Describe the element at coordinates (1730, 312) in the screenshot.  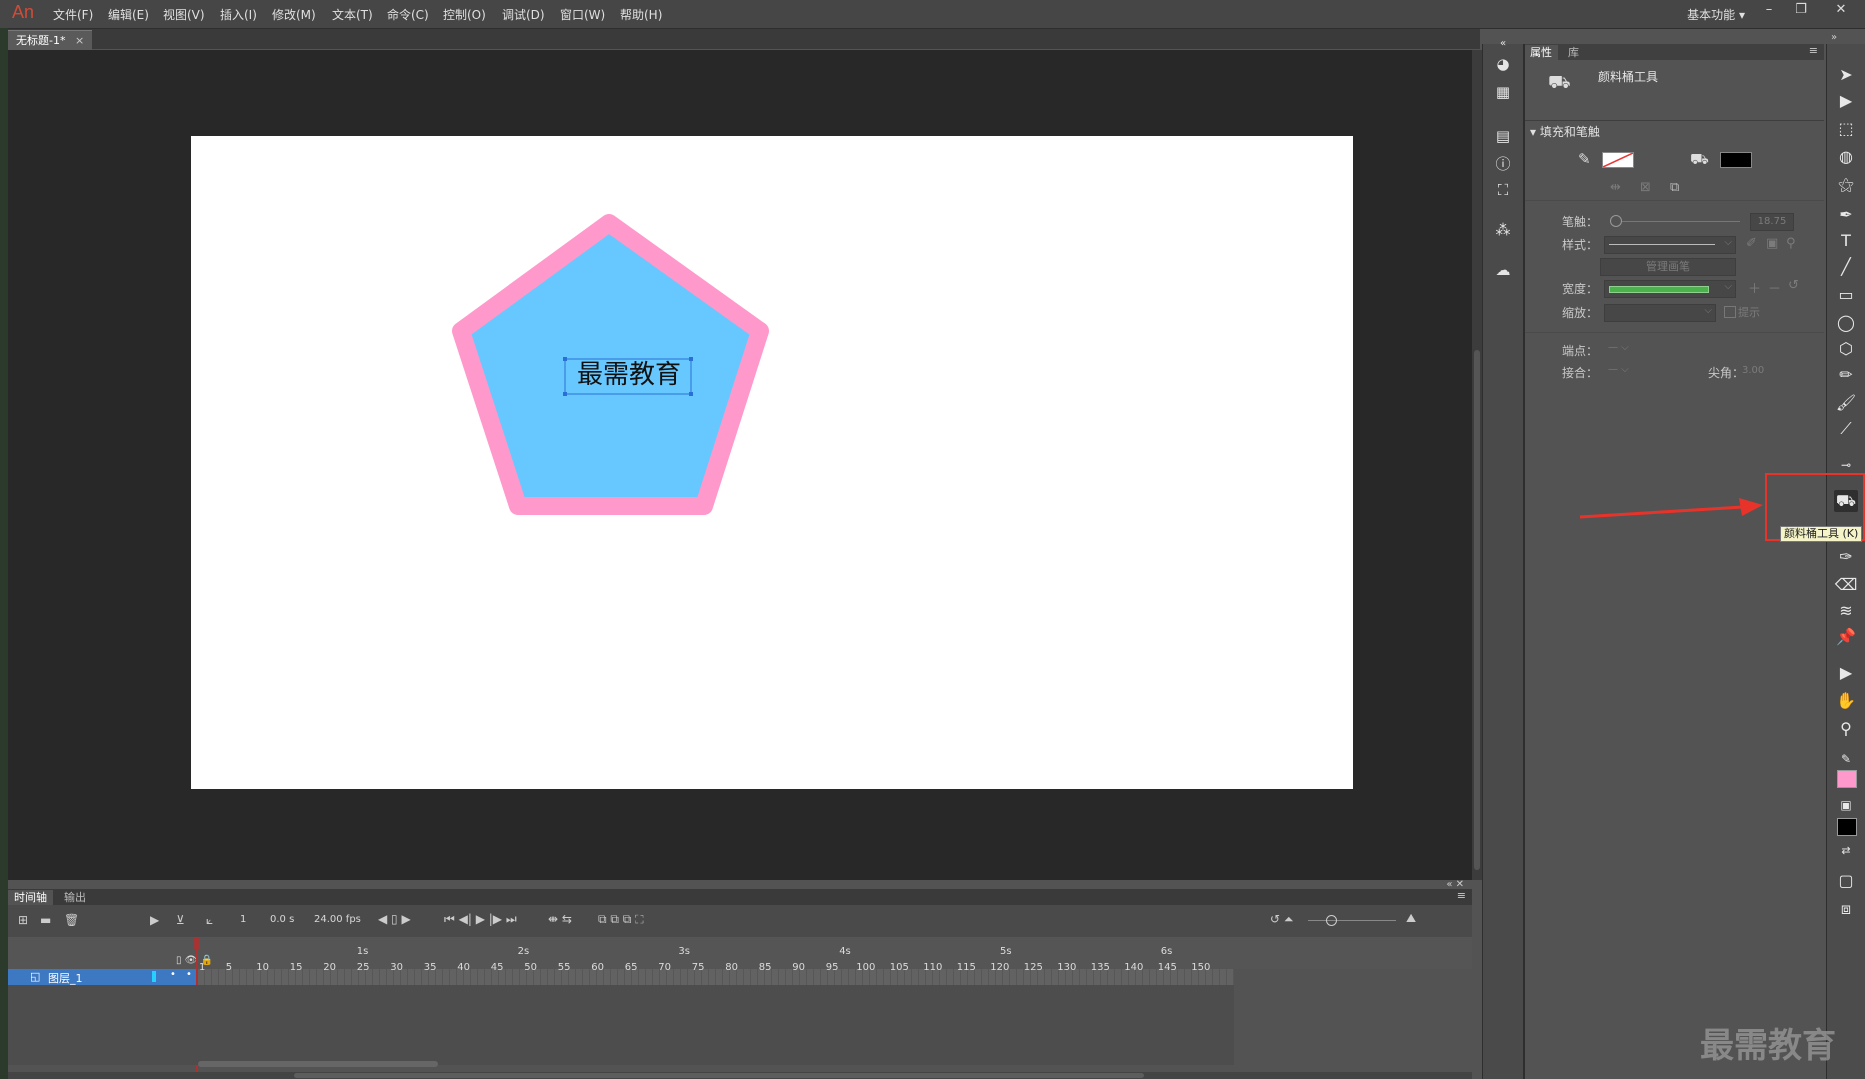
I see `hint-checkbox` at that location.